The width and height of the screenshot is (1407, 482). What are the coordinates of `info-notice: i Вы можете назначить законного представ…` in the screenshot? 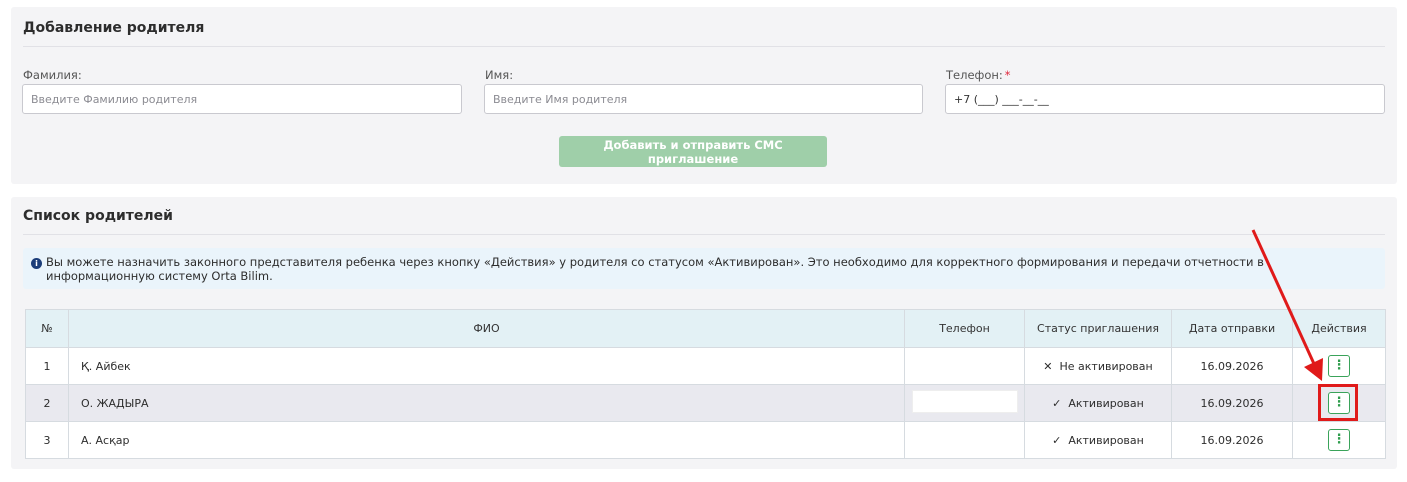 It's located at (704, 268).